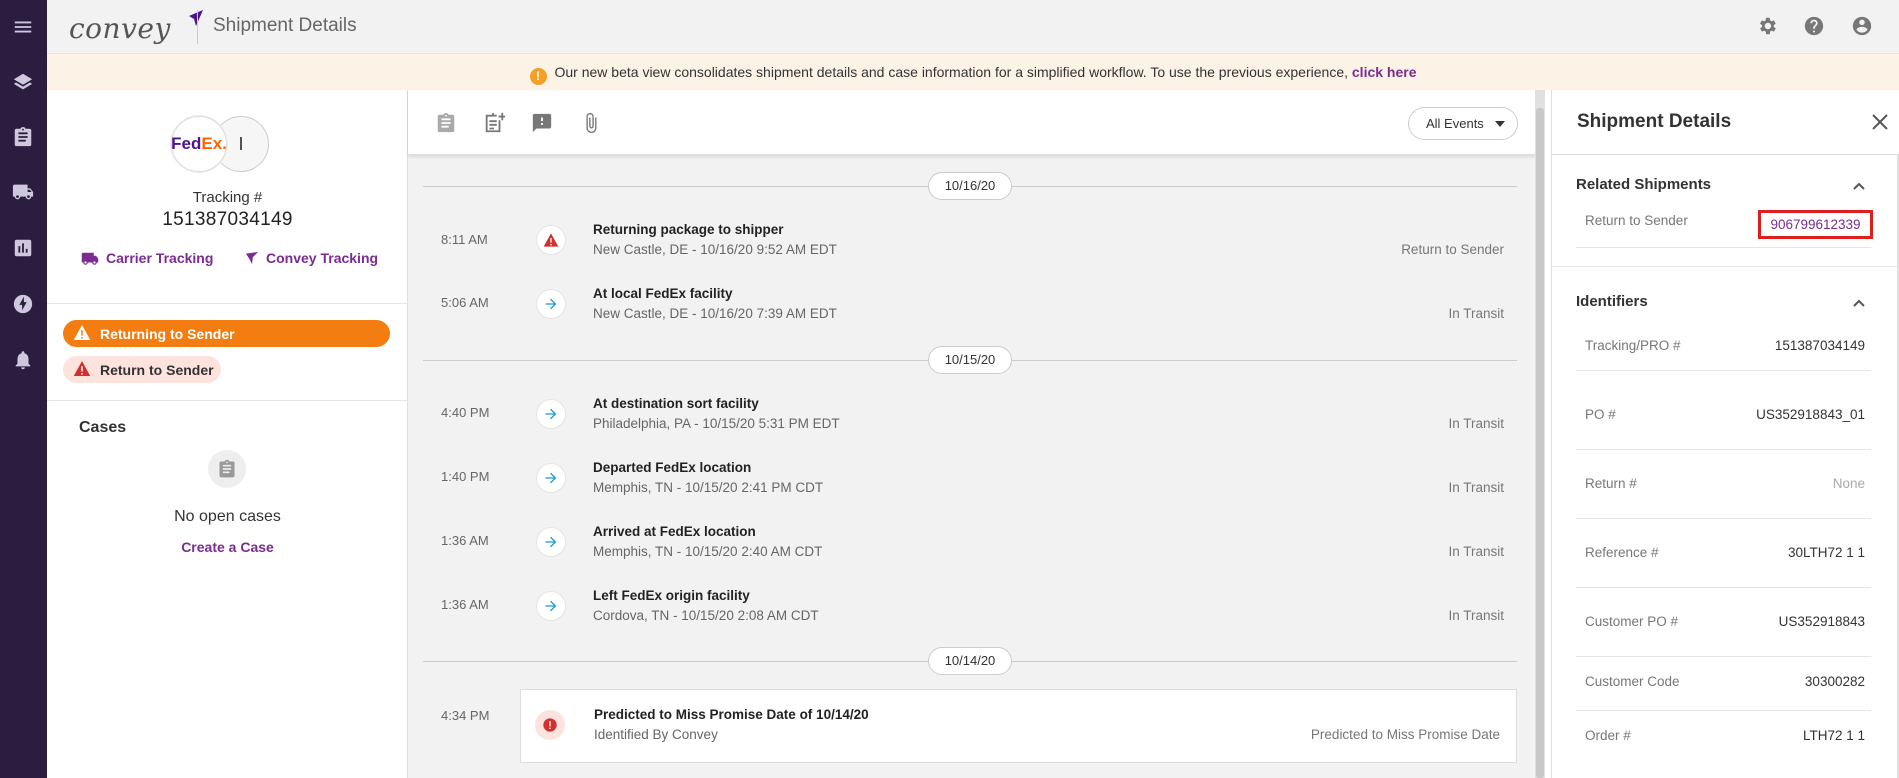  I want to click on carrier-tracking-label: Carrier Tracking, so click(160, 258).